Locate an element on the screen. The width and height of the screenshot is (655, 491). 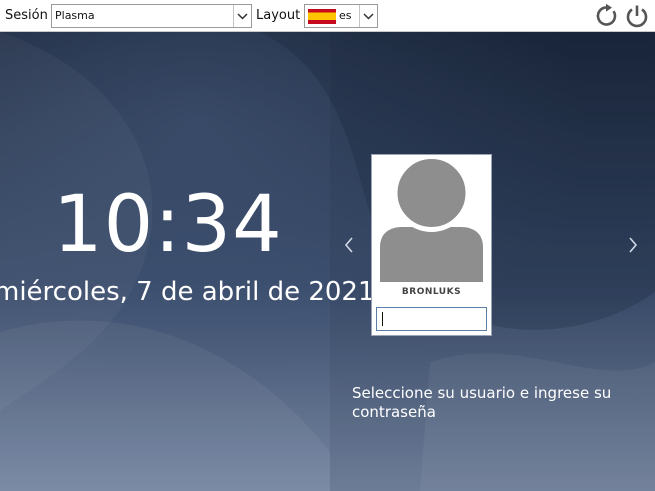
power-icon is located at coordinates (637, 16).